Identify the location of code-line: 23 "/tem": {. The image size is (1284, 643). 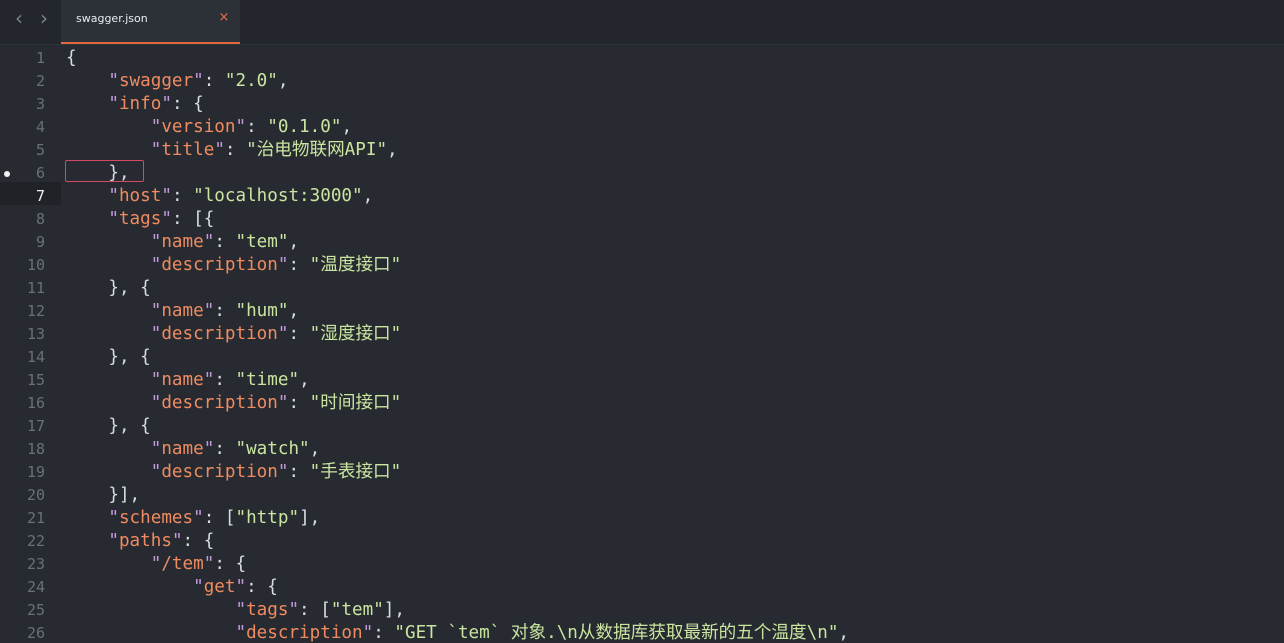
(642, 564).